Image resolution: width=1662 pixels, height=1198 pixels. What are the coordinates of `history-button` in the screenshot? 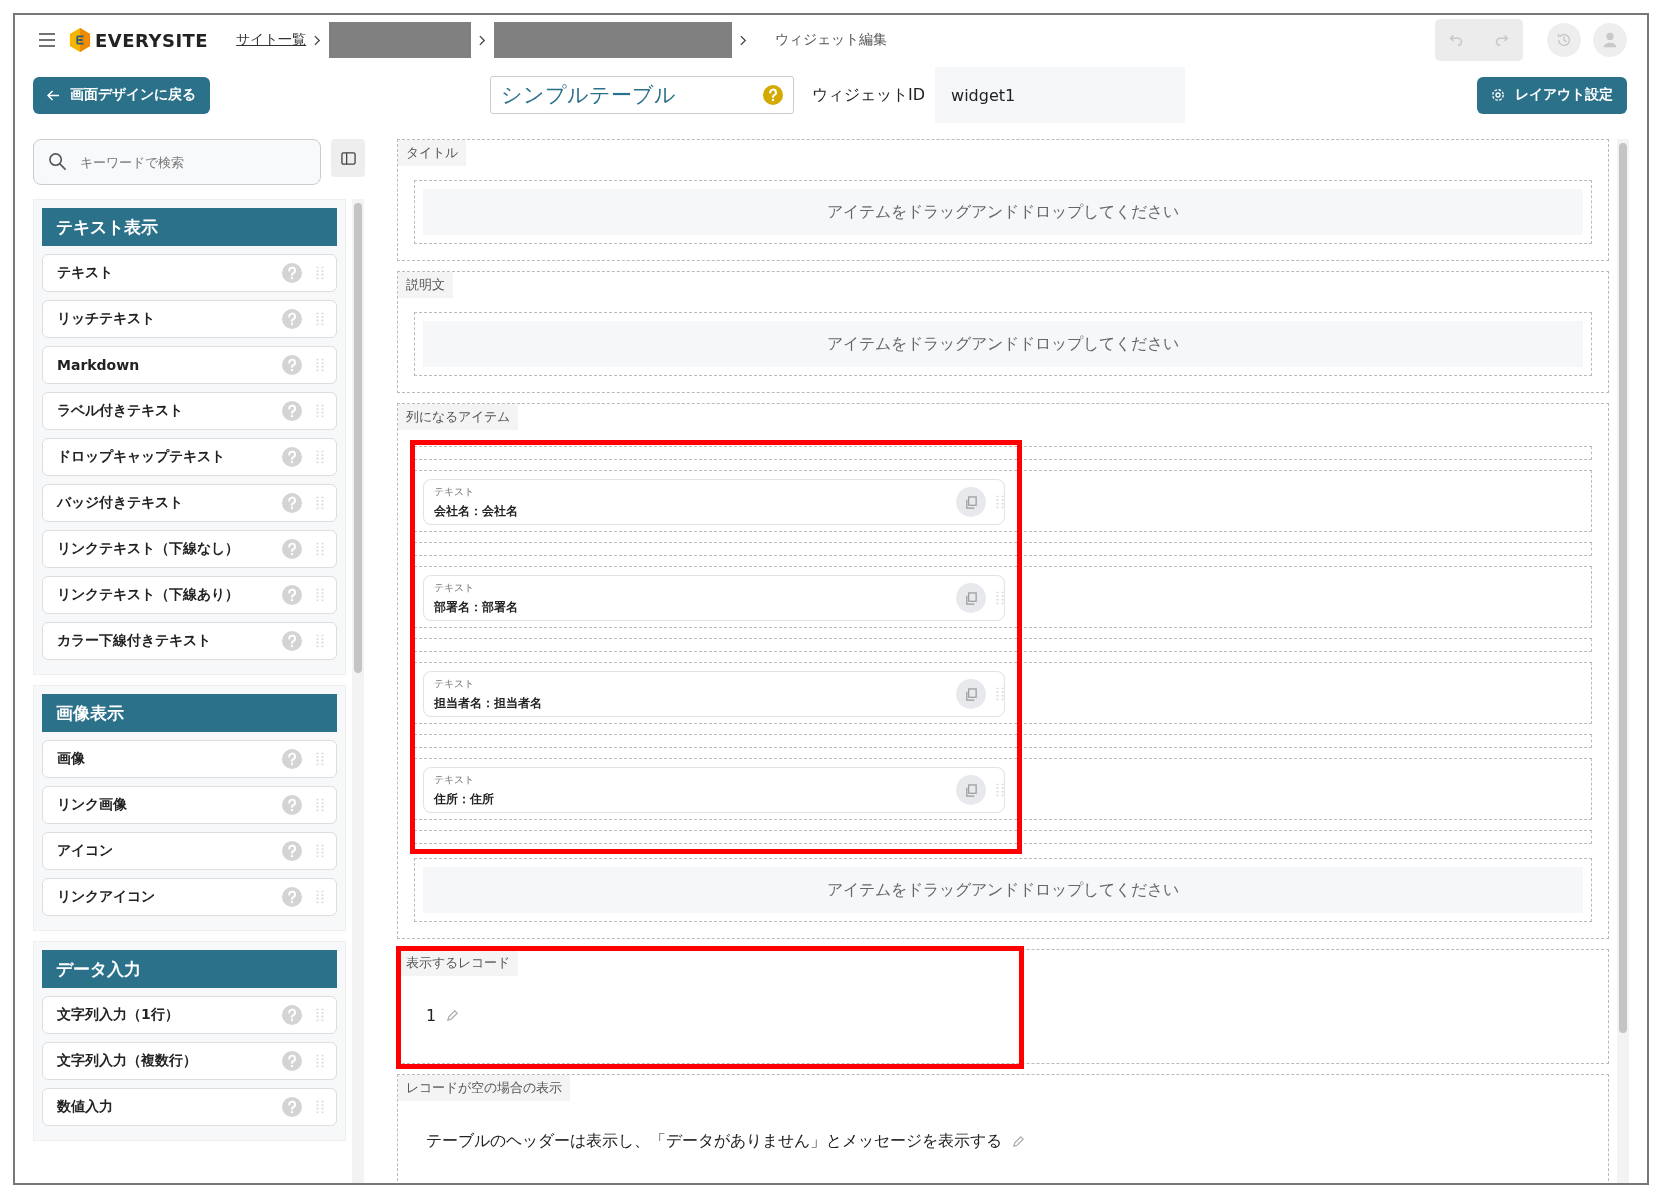 It's located at (1564, 40).